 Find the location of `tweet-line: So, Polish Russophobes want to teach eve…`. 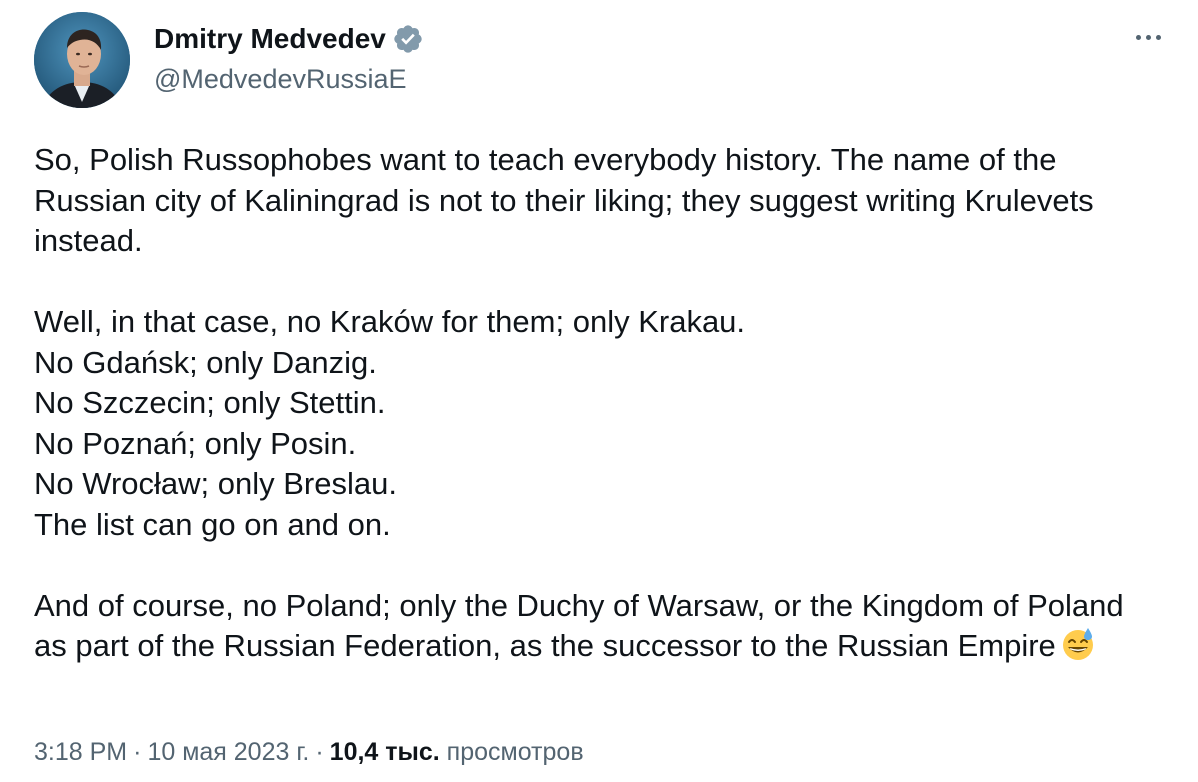

tweet-line: So, Polish Russophobes want to teach eve… is located at coordinates (564, 200).